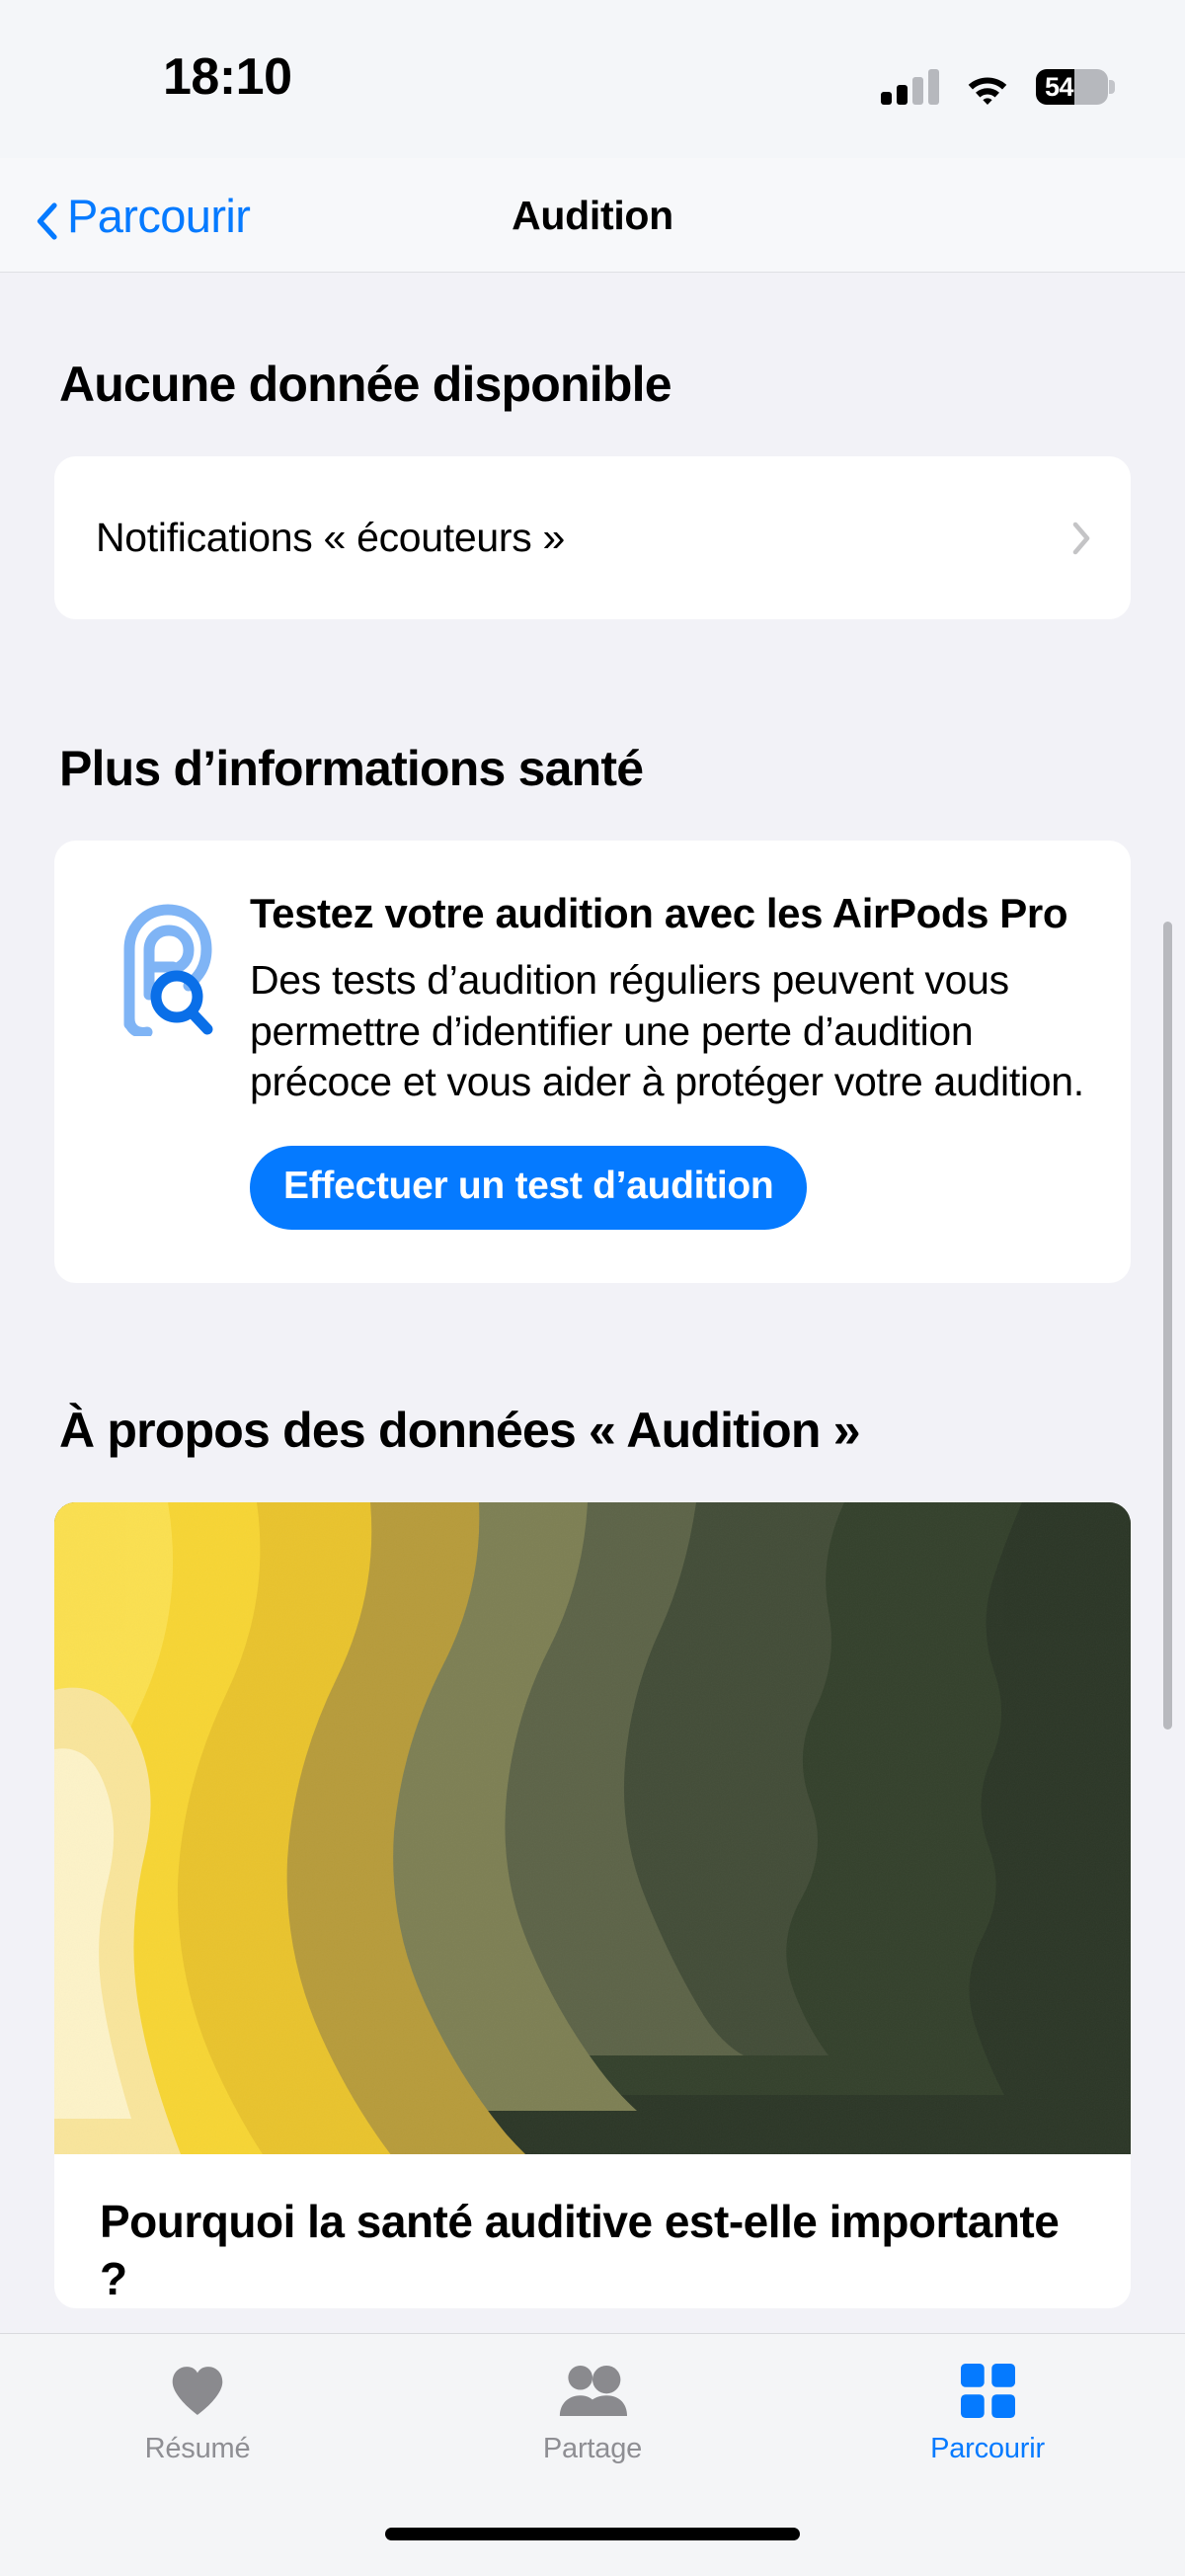 Image resolution: width=1185 pixels, height=2576 pixels. What do you see at coordinates (352, 768) in the screenshot?
I see `more-info-section-heading: Plus d’informations santé` at bounding box center [352, 768].